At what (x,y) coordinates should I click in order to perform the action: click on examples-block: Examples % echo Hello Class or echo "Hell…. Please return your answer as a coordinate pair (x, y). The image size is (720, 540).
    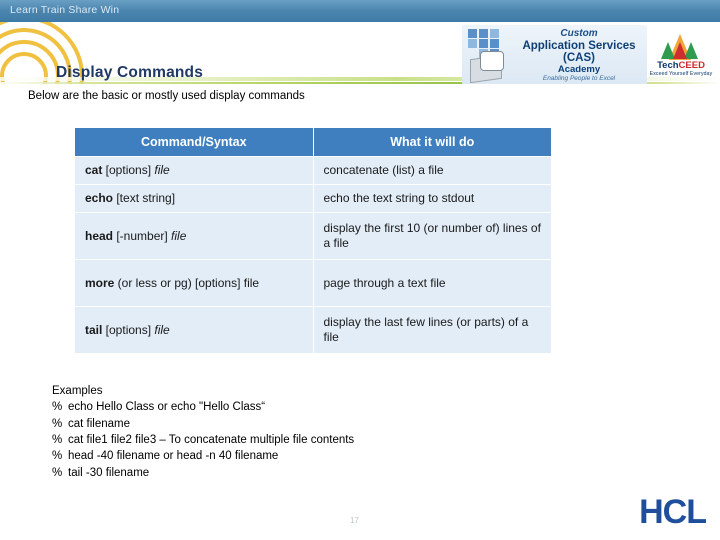
    Looking at the image, I should click on (203, 432).